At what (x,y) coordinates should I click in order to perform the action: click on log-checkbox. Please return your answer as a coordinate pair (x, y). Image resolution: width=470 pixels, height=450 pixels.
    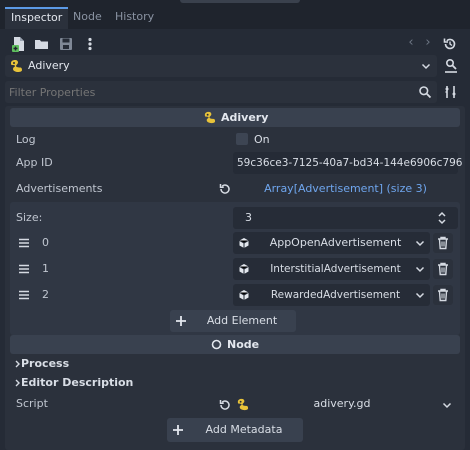
    Looking at the image, I should click on (242, 139).